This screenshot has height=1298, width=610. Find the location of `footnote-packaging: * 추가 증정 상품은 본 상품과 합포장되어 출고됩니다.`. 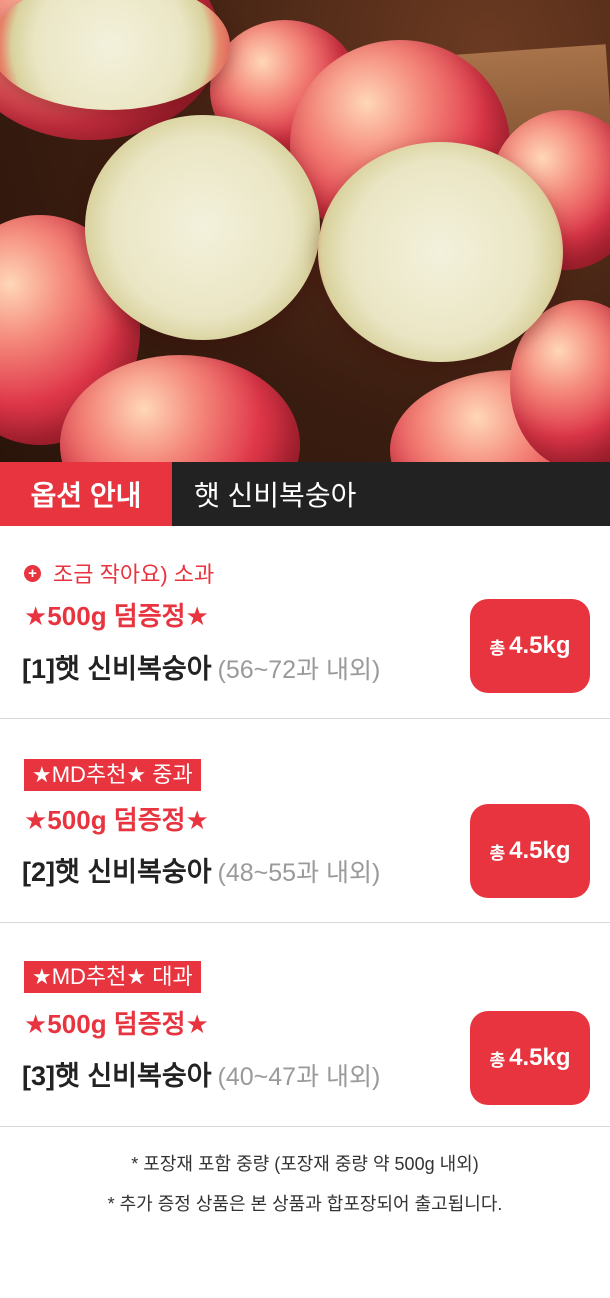

footnote-packaging: * 추가 증정 상품은 본 상품과 합포장되어 출고됩니다. is located at coordinates (305, 1204).